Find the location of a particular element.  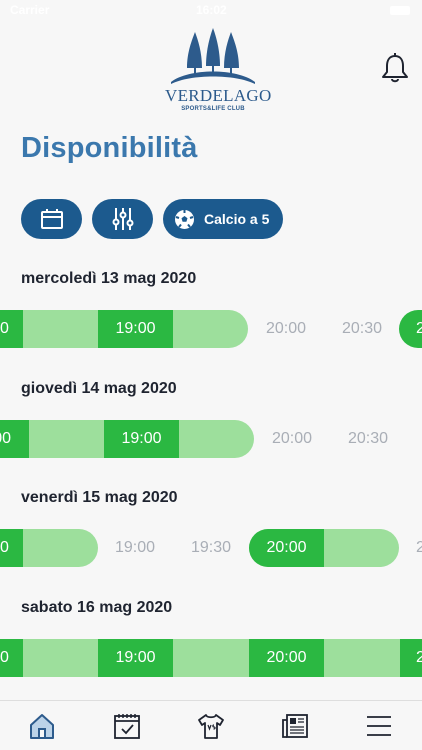

tab-news is located at coordinates (295, 726).